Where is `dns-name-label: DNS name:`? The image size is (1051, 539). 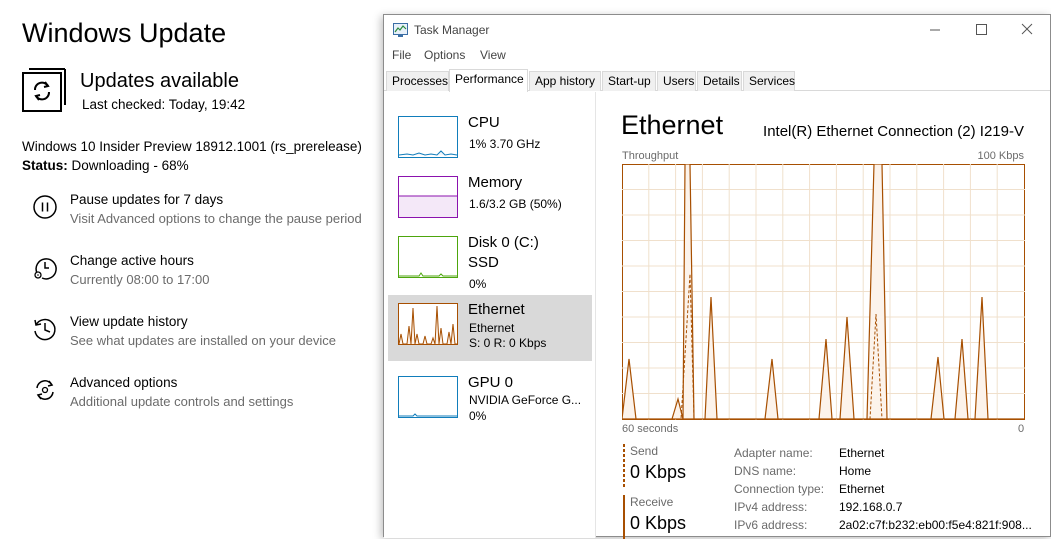
dns-name-label: DNS name: is located at coordinates (765, 471).